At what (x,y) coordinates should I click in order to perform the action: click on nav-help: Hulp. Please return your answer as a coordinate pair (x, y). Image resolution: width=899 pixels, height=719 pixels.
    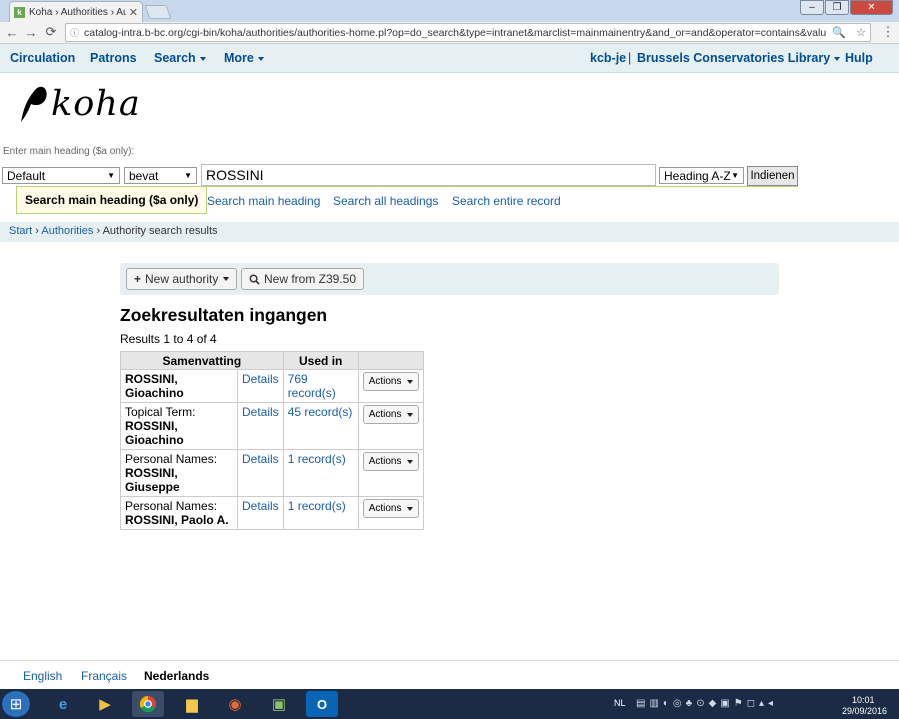
    Looking at the image, I should click on (859, 58).